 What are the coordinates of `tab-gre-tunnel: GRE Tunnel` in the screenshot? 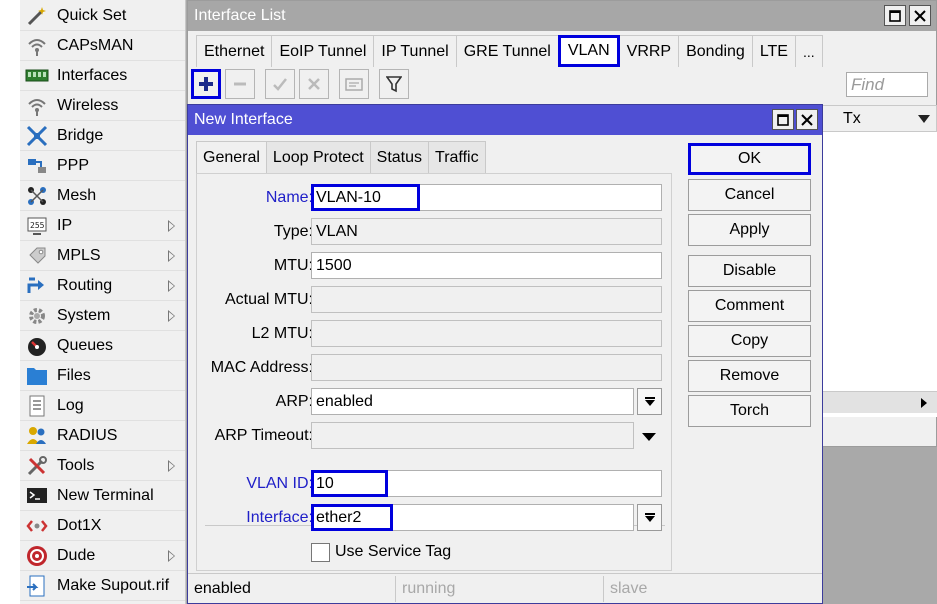 It's located at (507, 51).